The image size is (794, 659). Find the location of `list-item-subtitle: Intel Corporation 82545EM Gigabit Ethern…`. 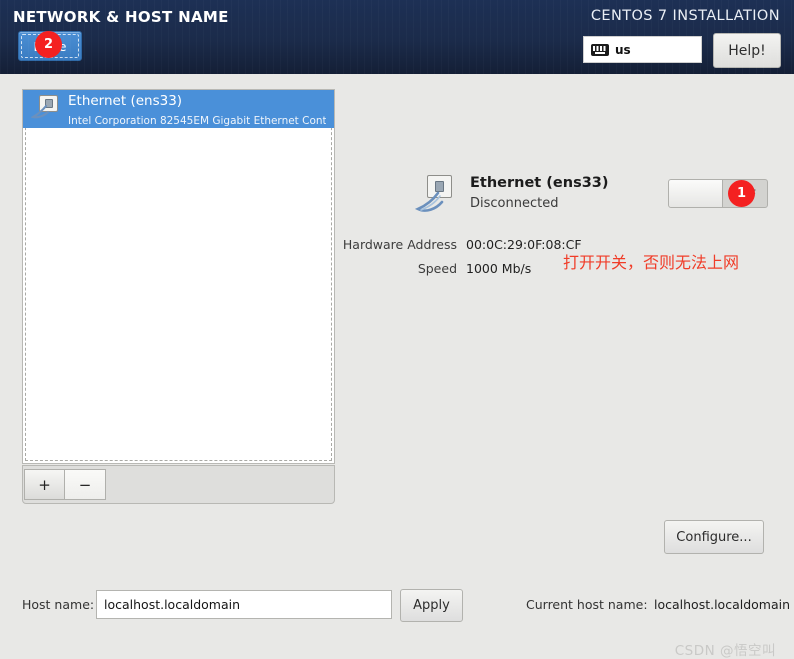

list-item-subtitle: Intel Corporation 82545EM Gigabit Ethern… is located at coordinates (197, 121).